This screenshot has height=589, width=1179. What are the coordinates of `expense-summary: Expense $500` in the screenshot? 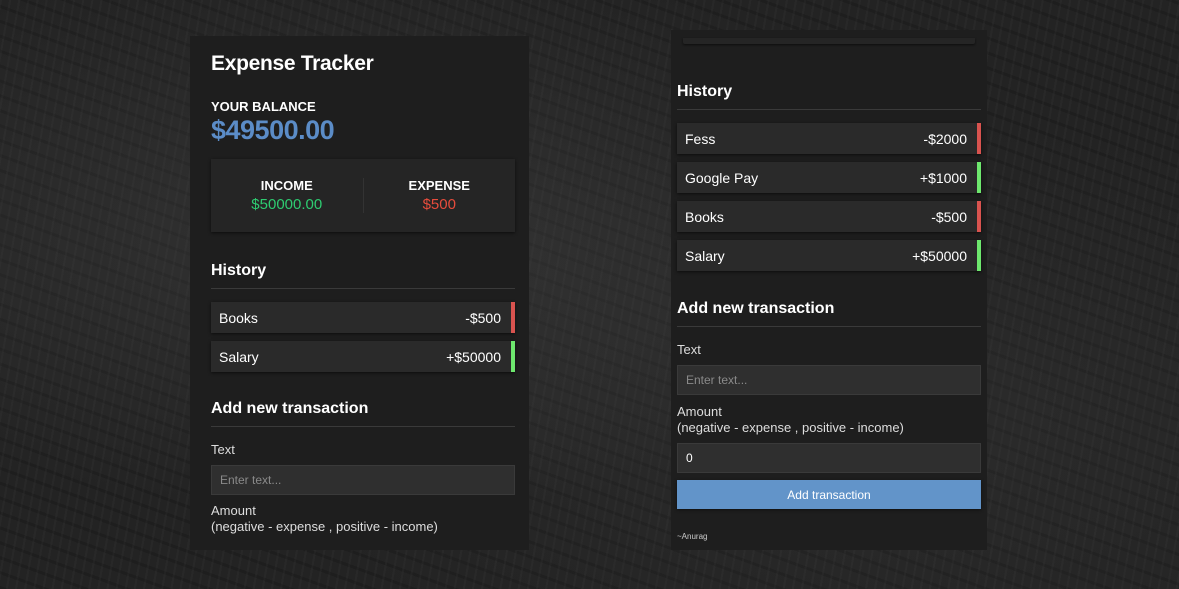 It's located at (439, 195).